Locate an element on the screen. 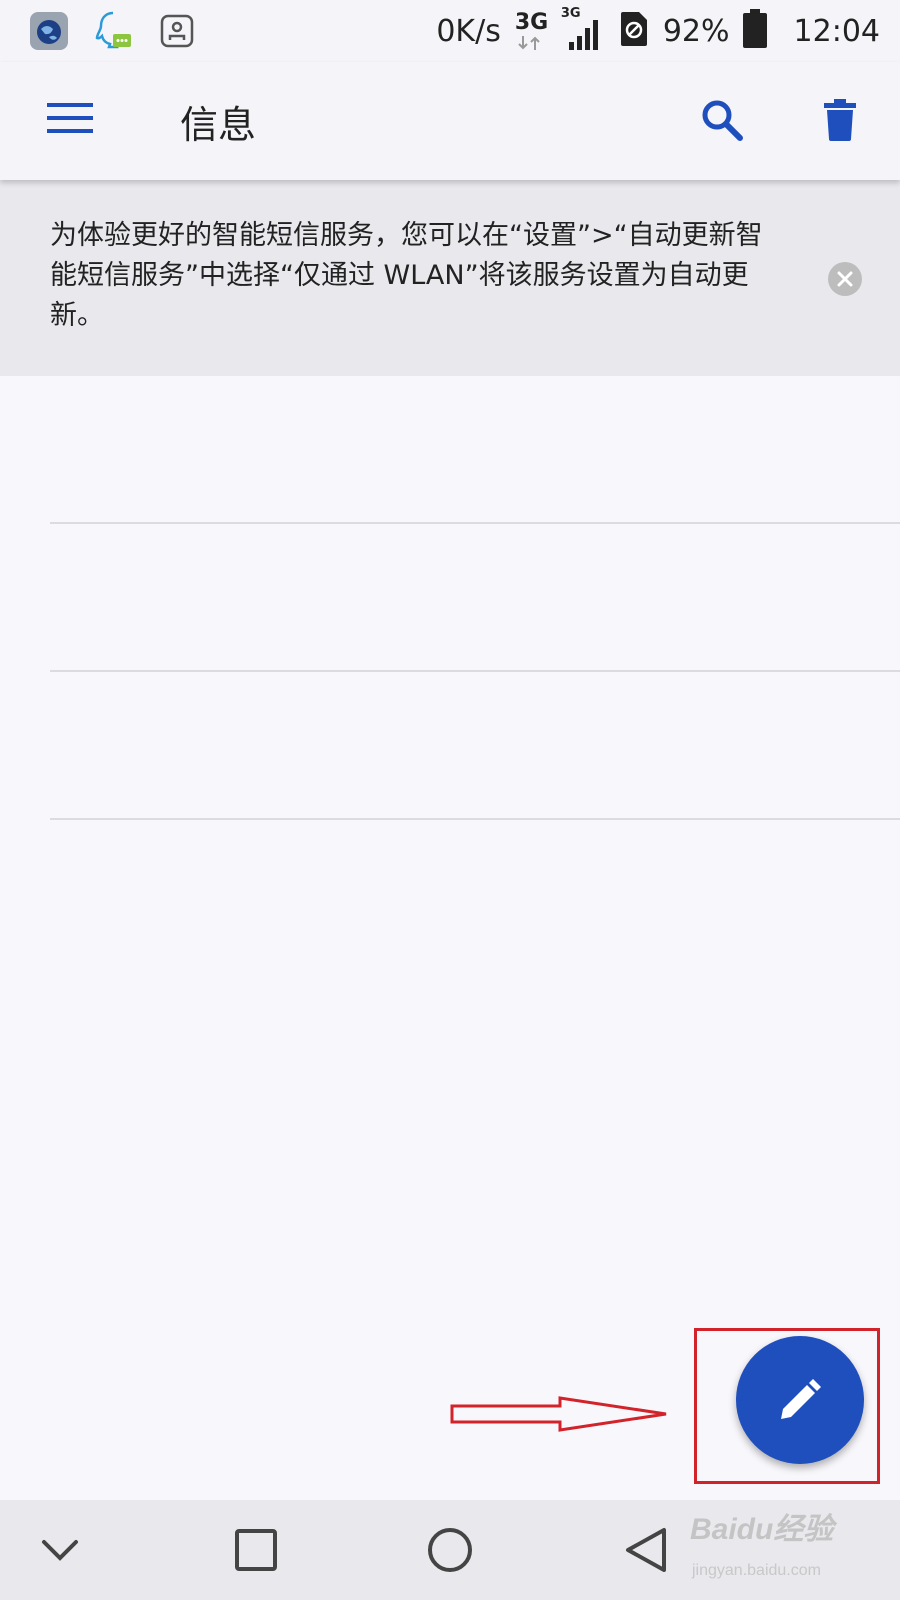 This screenshot has height=1600, width=900. mobile-data-icon: 3G is located at coordinates (531, 31).